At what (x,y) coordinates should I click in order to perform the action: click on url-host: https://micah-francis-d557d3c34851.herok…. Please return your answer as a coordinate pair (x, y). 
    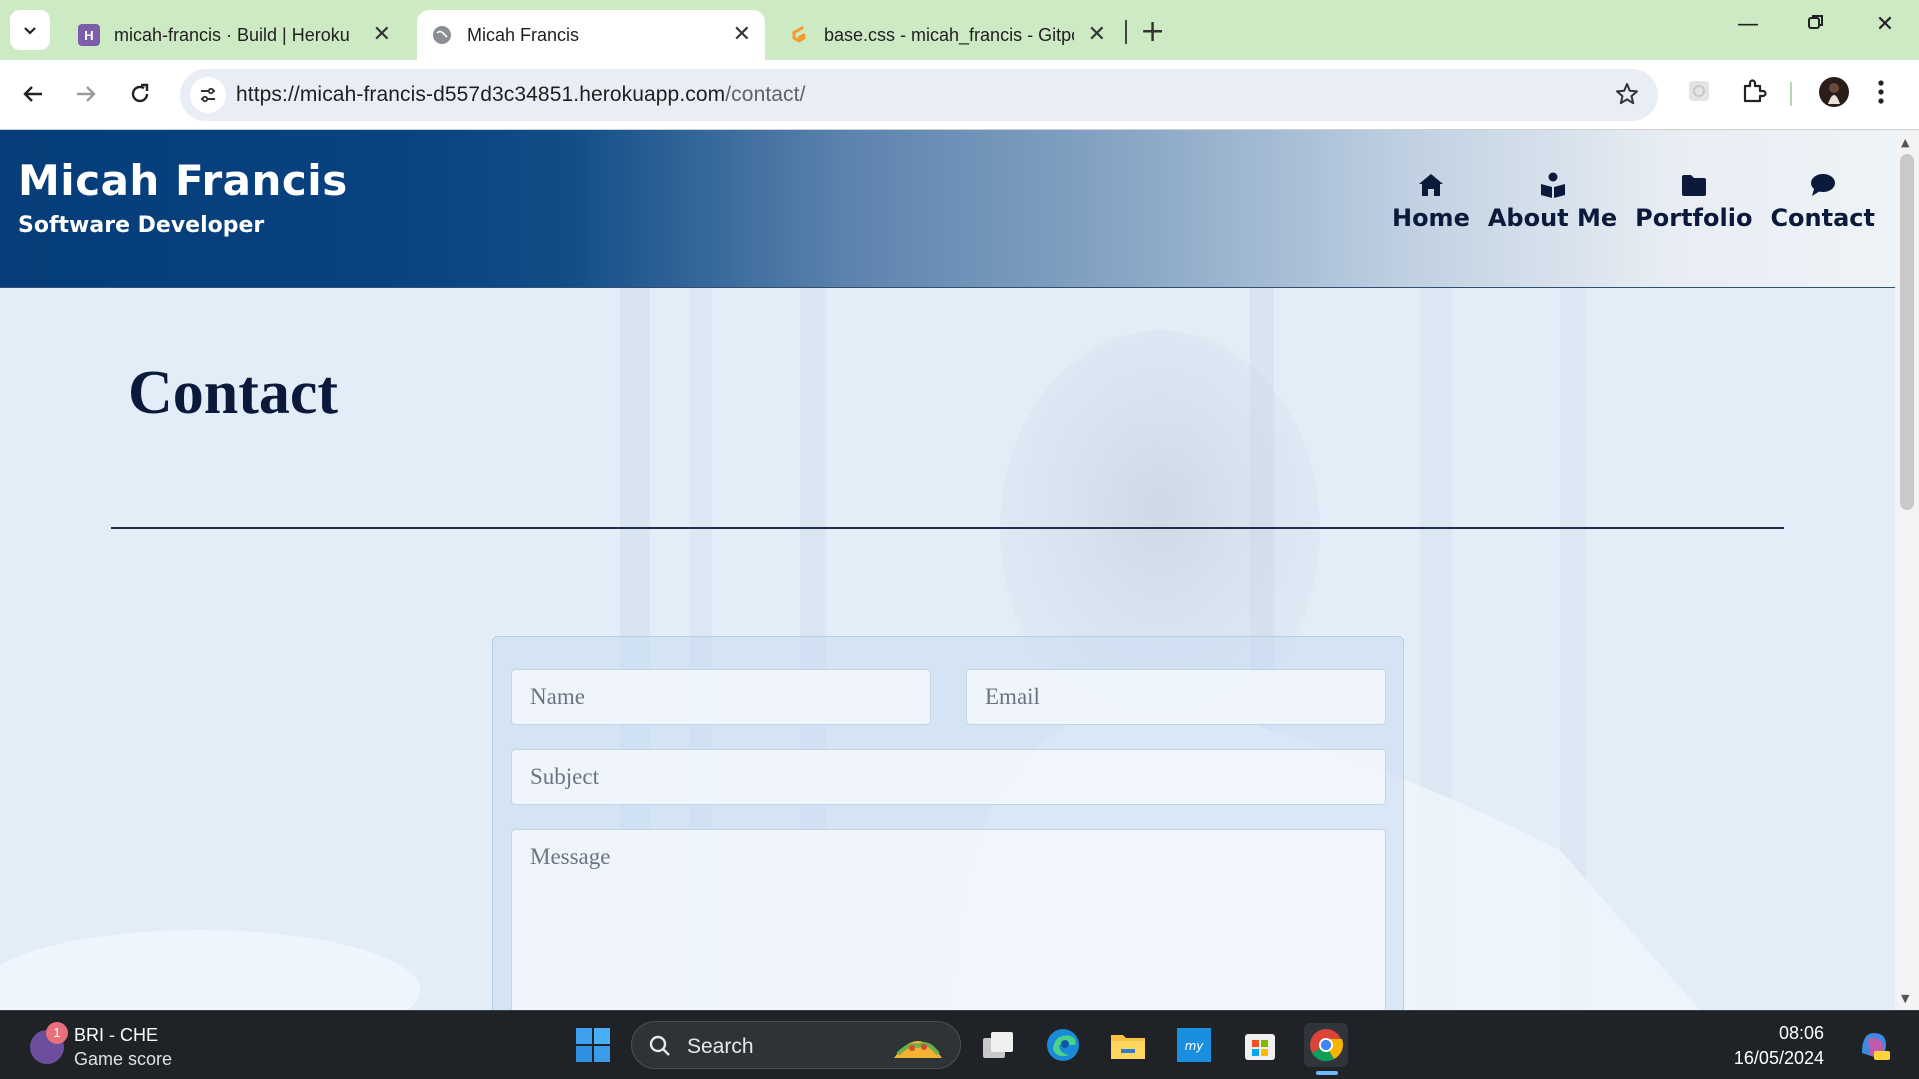
    Looking at the image, I should click on (481, 94).